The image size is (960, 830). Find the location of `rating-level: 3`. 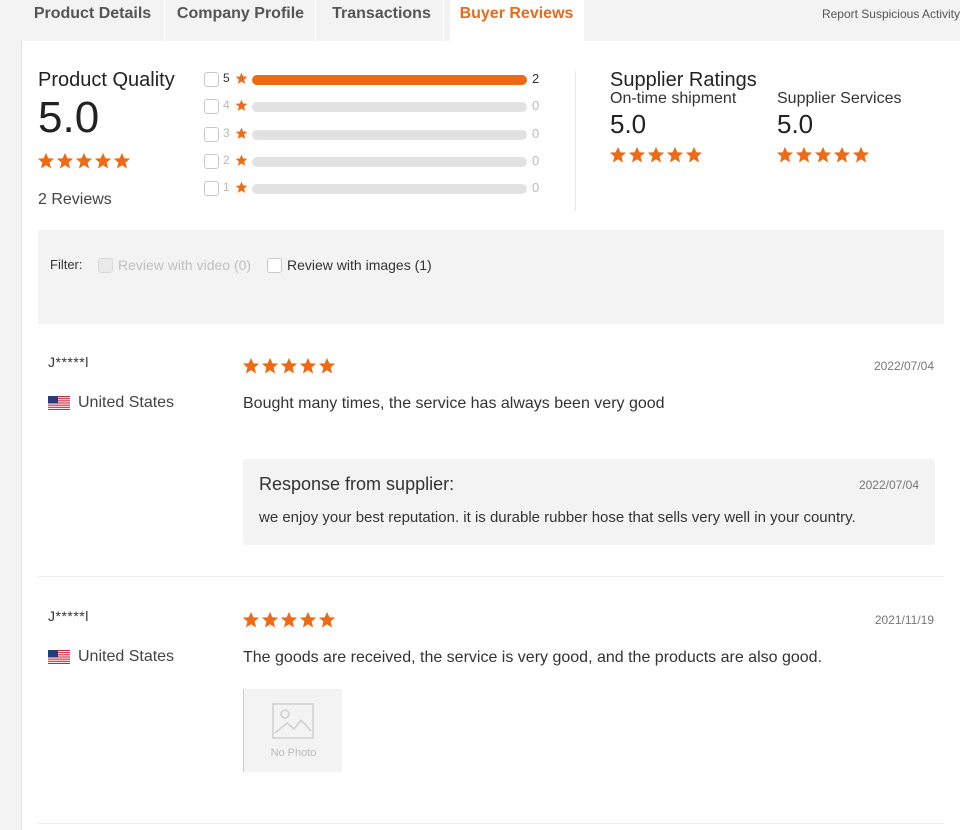

rating-level: 3 is located at coordinates (226, 132).